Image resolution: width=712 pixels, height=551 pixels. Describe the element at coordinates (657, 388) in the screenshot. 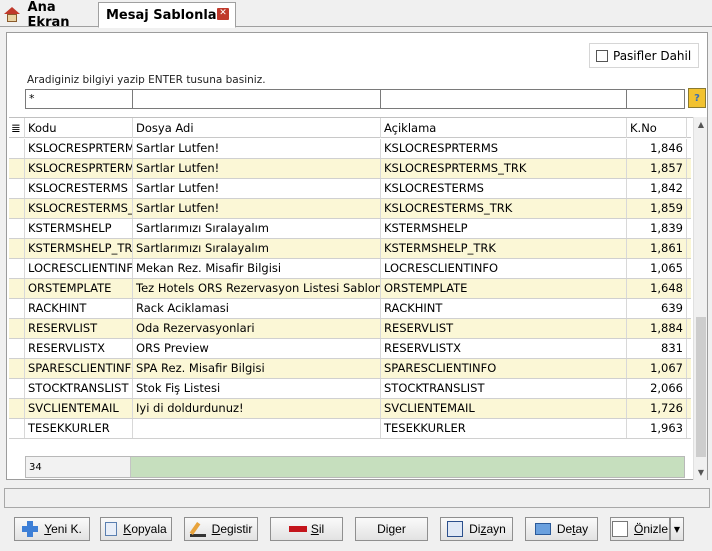

I see `cell-kno: 2,066` at that location.